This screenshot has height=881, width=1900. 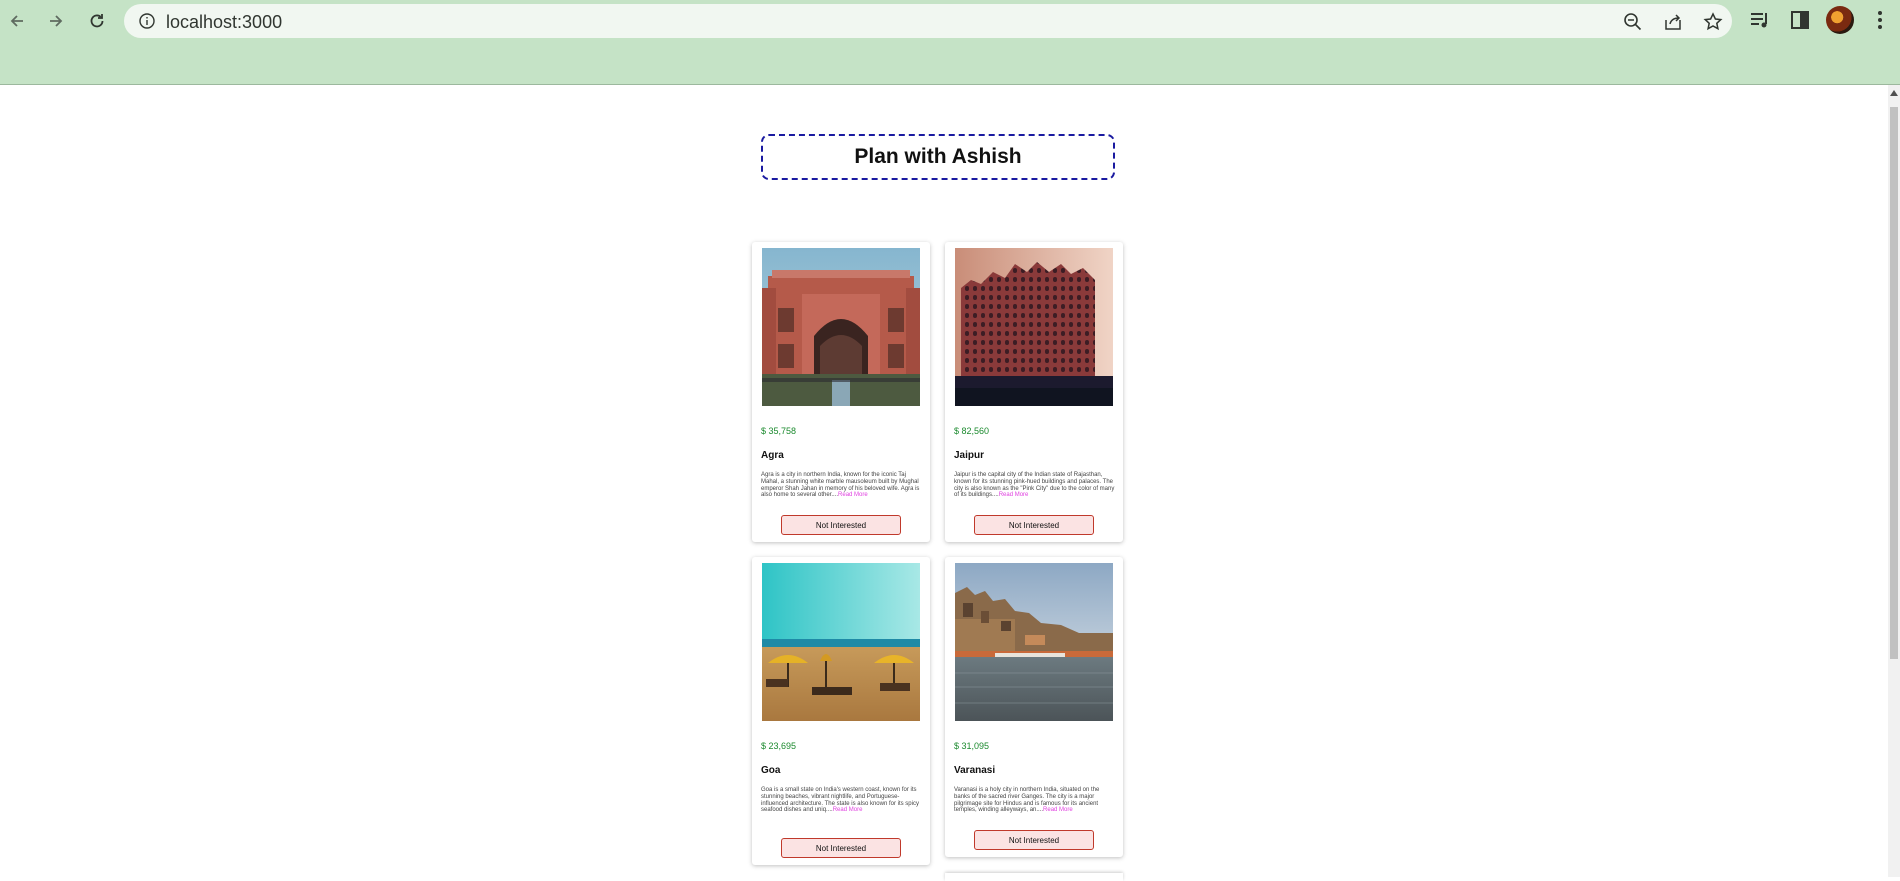 What do you see at coordinates (1800, 20) in the screenshot?
I see `side-panel-icon` at bounding box center [1800, 20].